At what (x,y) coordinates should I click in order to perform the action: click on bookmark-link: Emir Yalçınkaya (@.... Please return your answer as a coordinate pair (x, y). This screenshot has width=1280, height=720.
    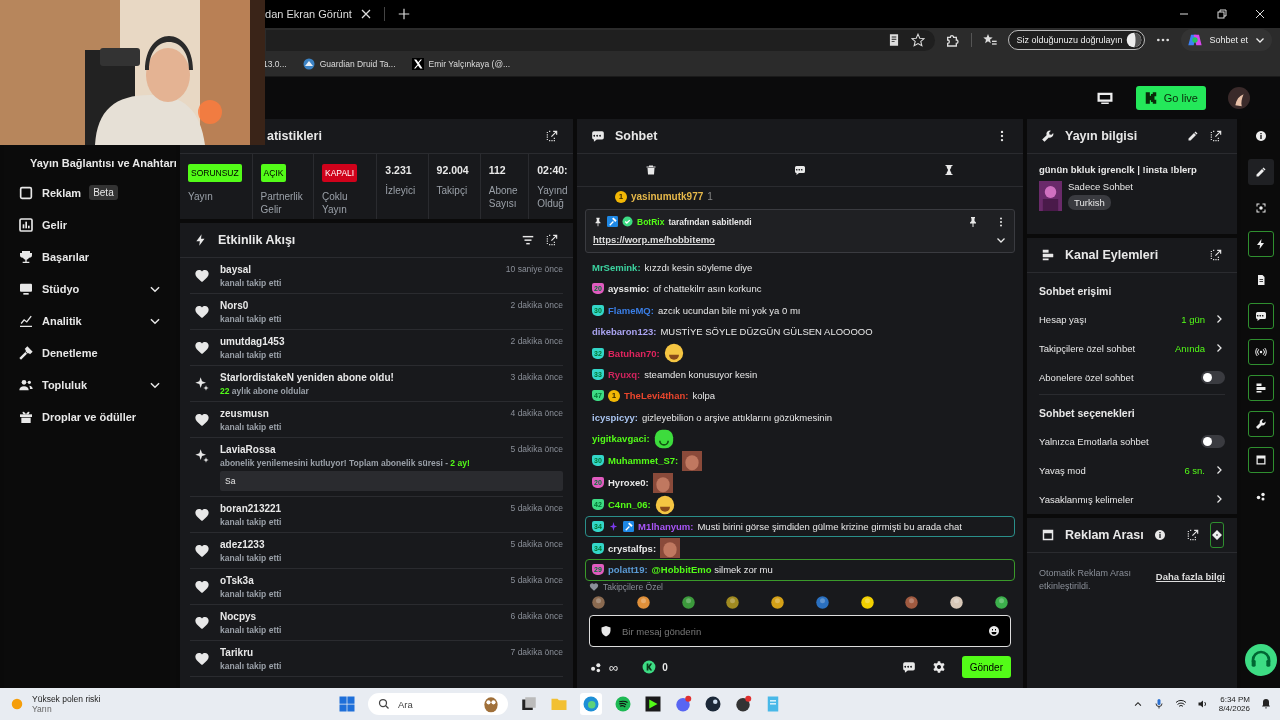
    Looking at the image, I should click on (461, 64).